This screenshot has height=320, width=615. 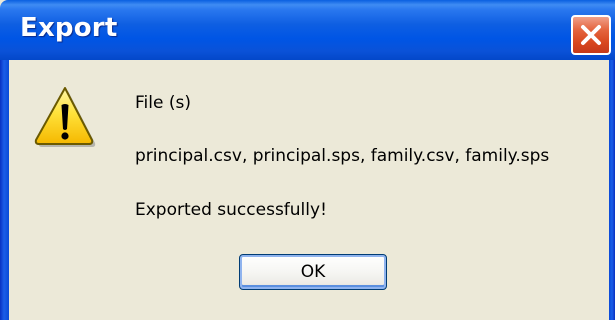 I want to click on window-frame-right, so click(x=612, y=190).